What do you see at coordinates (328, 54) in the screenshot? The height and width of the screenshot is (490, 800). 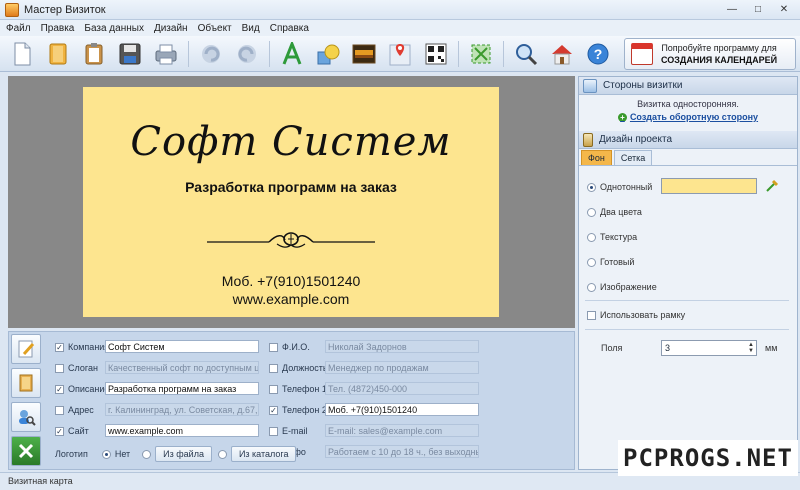 I see `shapes-icon` at bounding box center [328, 54].